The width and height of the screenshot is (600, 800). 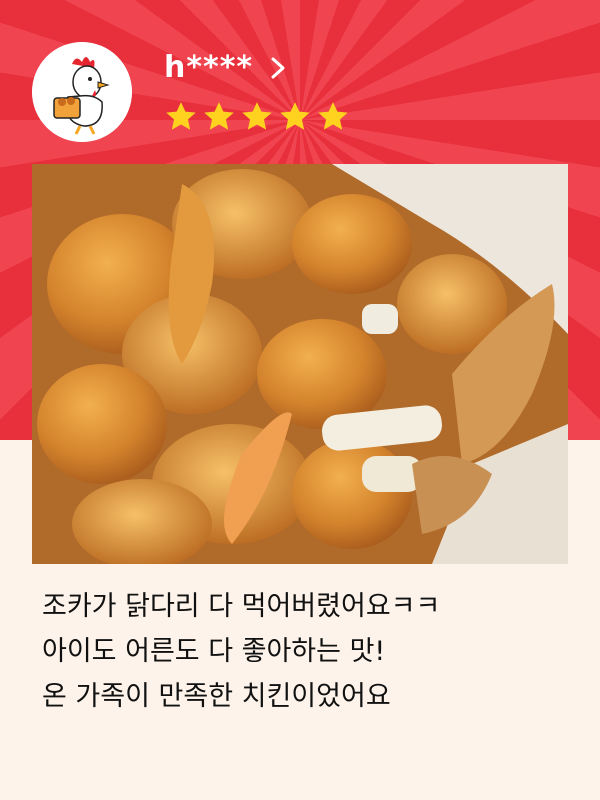 I want to click on rating-stars, so click(x=257, y=117).